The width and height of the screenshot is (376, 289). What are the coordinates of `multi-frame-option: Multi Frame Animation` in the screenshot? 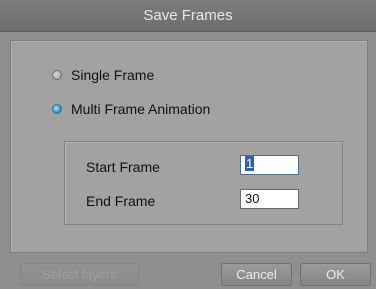 It's located at (131, 109).